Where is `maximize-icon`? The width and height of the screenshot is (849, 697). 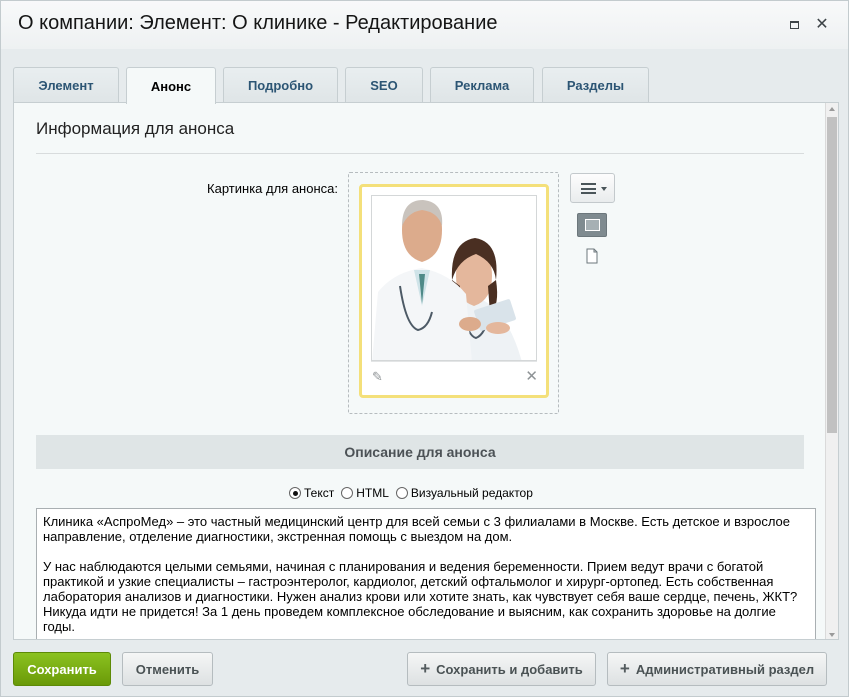 maximize-icon is located at coordinates (794, 25).